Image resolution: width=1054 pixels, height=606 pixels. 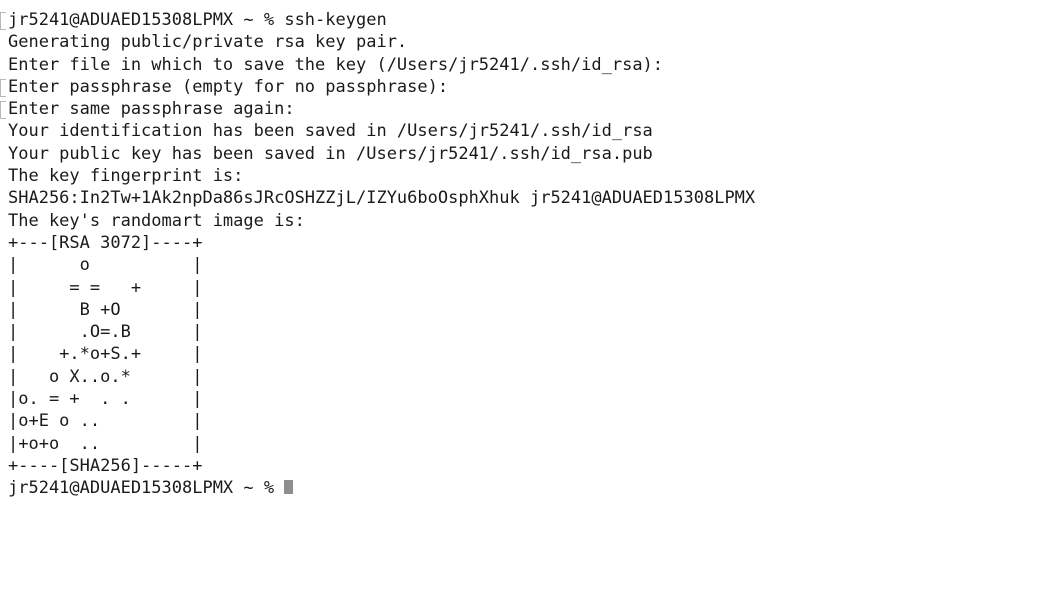 What do you see at coordinates (151, 109) in the screenshot?
I see `terminal-line: Enter same passphrase again:` at bounding box center [151, 109].